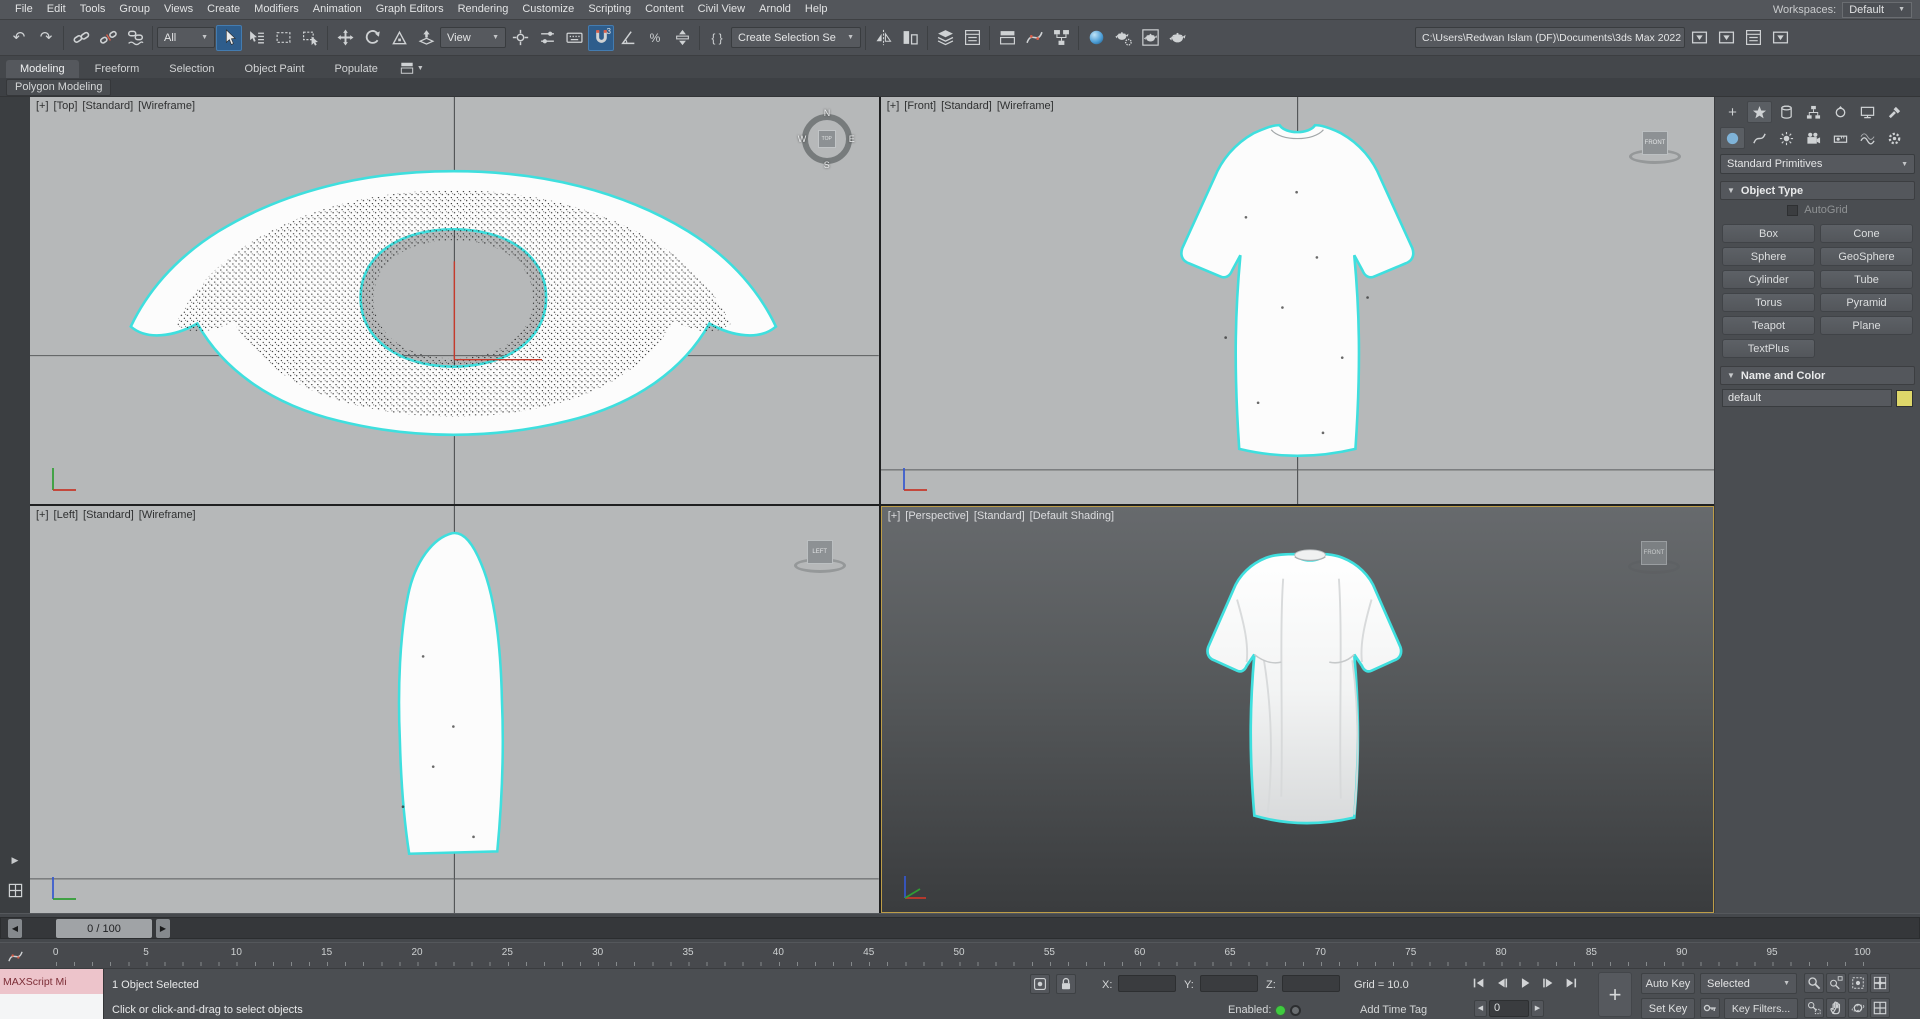  I want to click on named-selection-sets-dropdown: Create Selection Se ▼, so click(796, 37).